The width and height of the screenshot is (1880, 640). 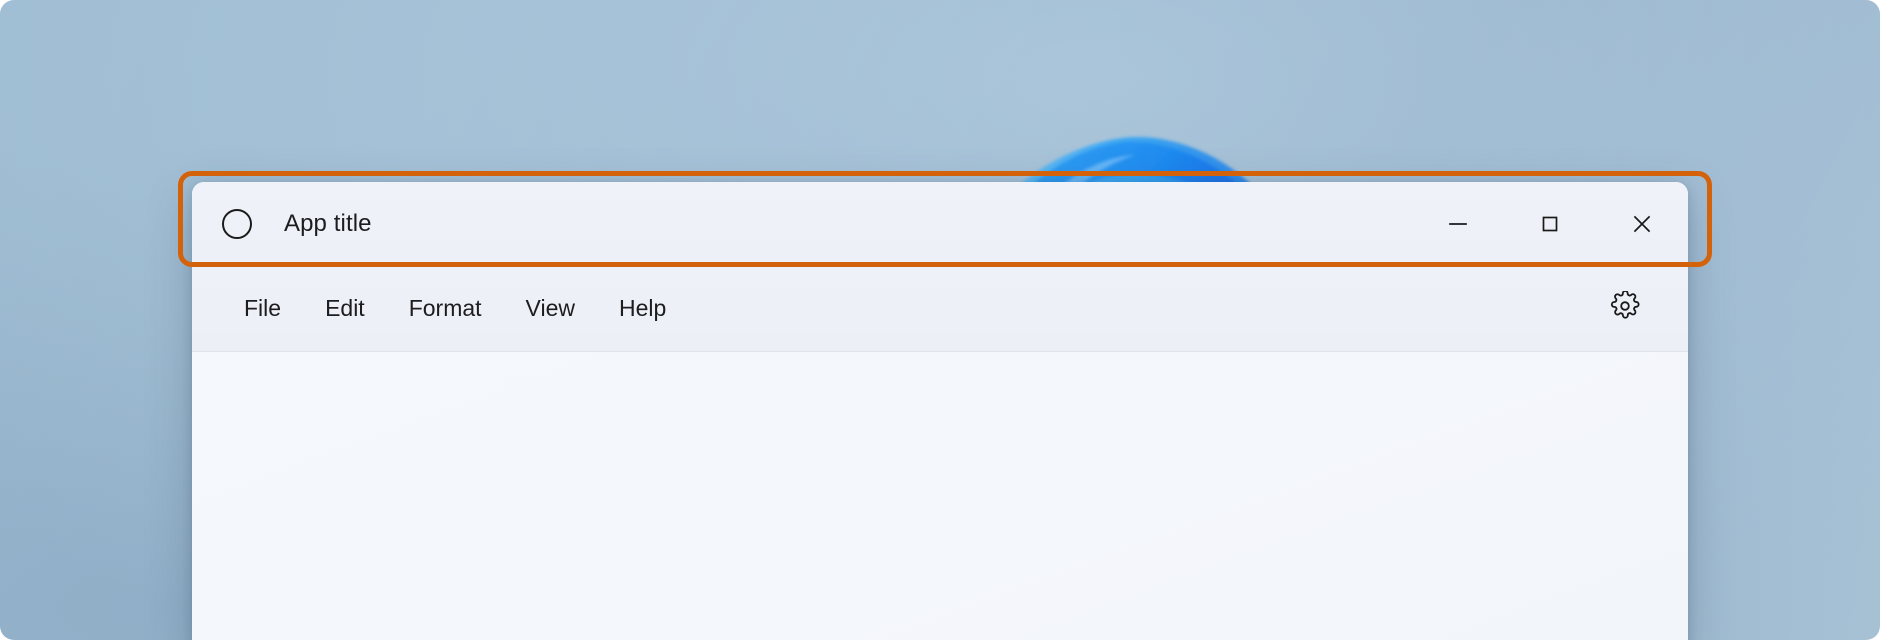 What do you see at coordinates (1642, 224) in the screenshot?
I see `close-button` at bounding box center [1642, 224].